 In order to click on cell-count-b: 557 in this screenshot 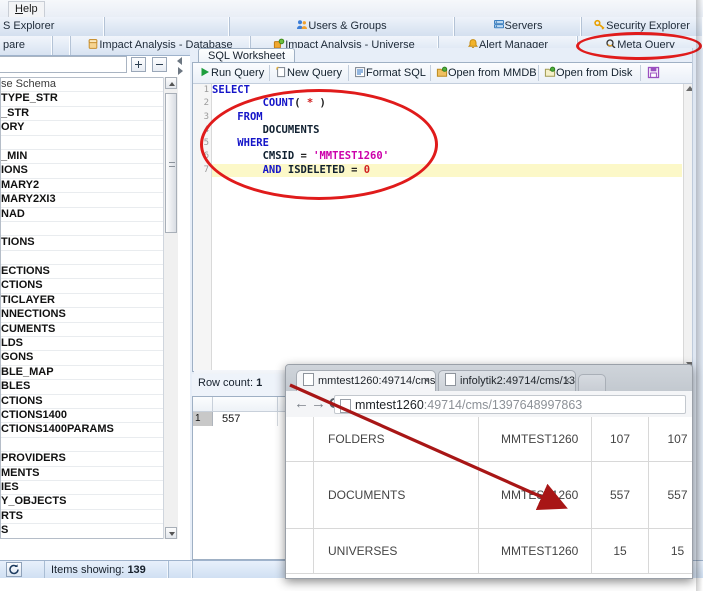, I will do `click(677, 495)`.